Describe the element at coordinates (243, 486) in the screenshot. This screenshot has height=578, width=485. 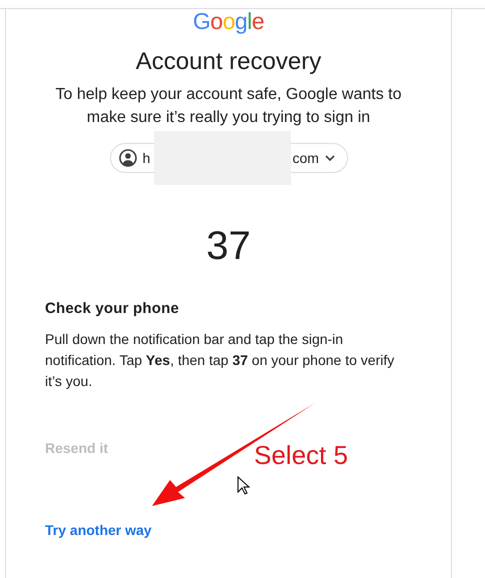
I see `cursor-icon` at that location.